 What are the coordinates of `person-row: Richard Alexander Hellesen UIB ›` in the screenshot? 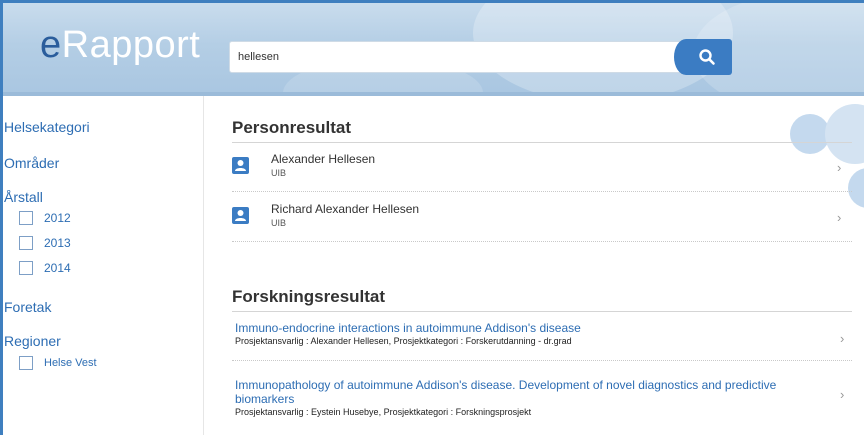 It's located at (542, 221).